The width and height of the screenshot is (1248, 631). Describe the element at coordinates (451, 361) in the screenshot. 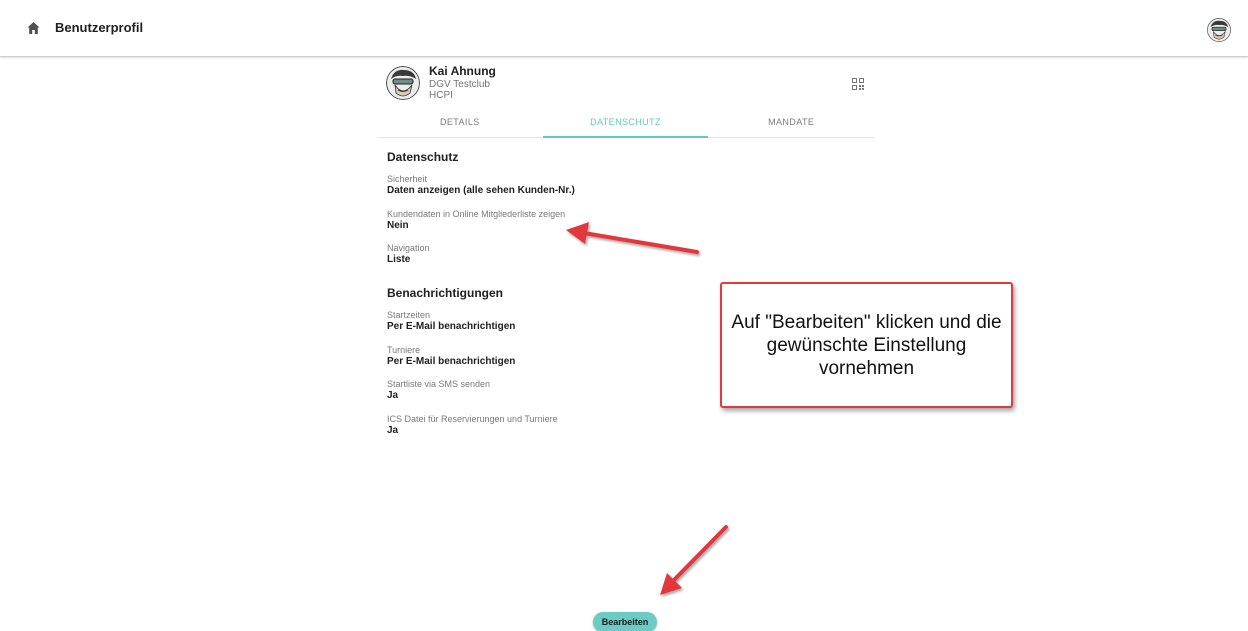

I see `field-value-tournaments: Per E-Mail benachrichtigen` at that location.